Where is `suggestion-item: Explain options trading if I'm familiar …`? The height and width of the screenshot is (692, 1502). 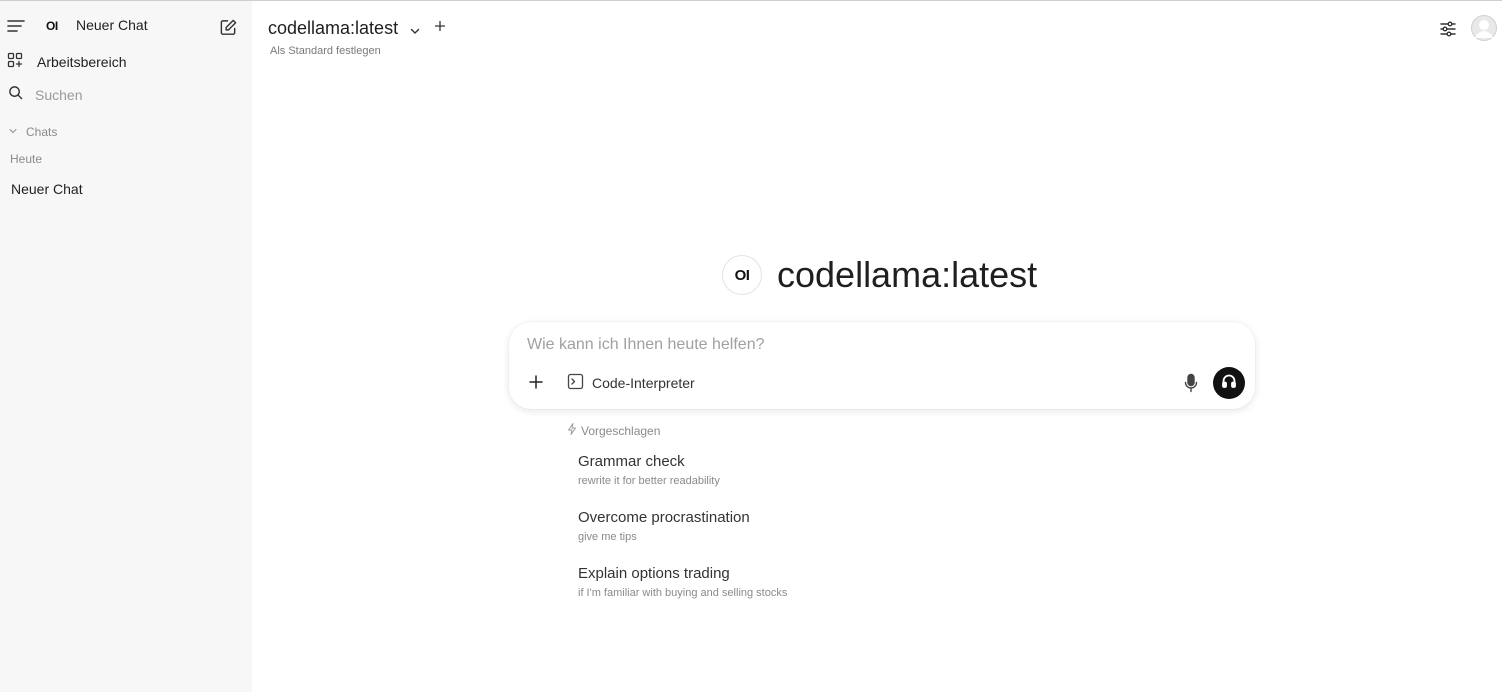 suggestion-item: Explain options trading if I'm familiar … is located at coordinates (682, 582).